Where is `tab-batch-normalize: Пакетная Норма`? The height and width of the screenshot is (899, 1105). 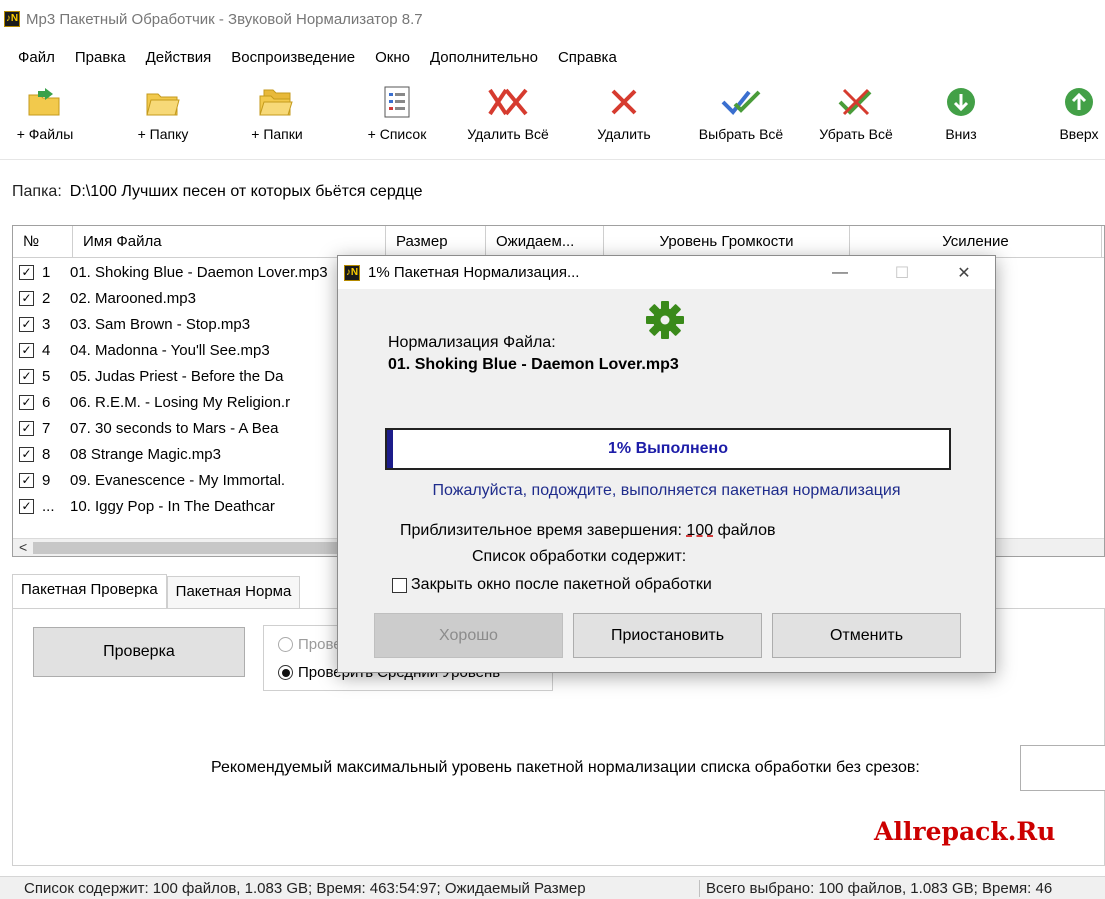
tab-batch-normalize: Пакетная Норма is located at coordinates (233, 592).